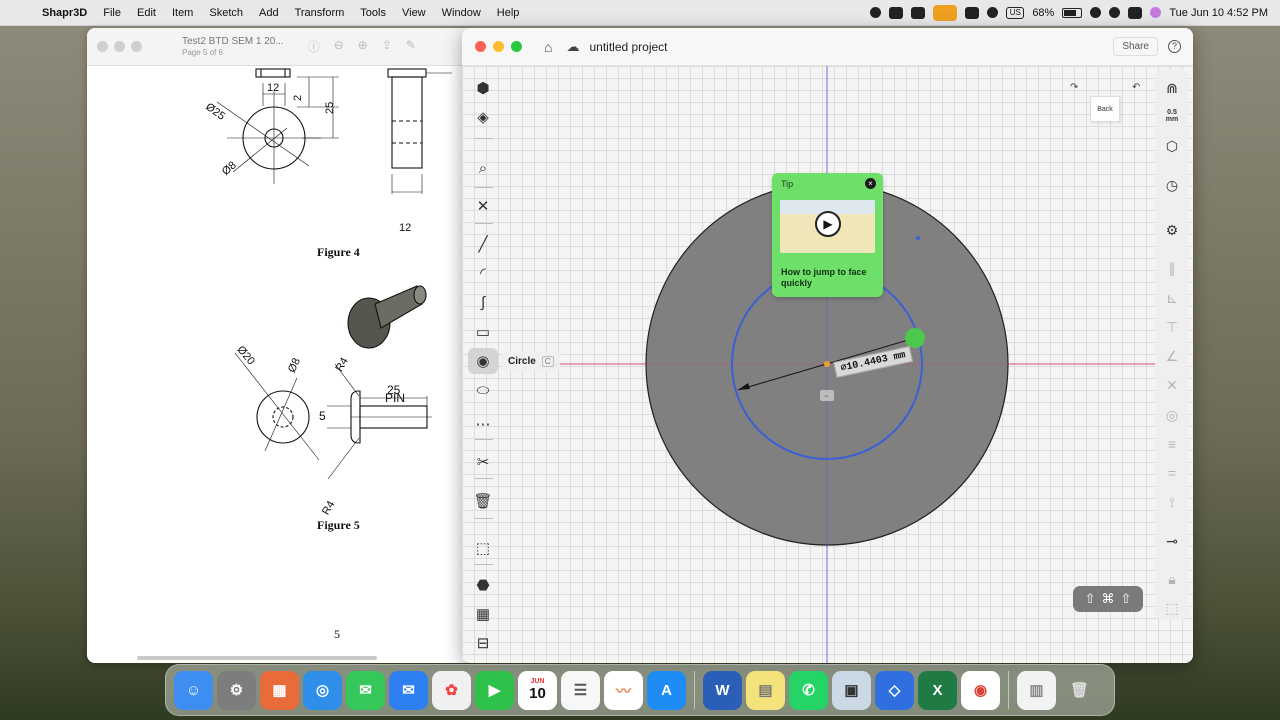  Describe the element at coordinates (193, 690) in the screenshot. I see `finder-icon: ☺` at that location.